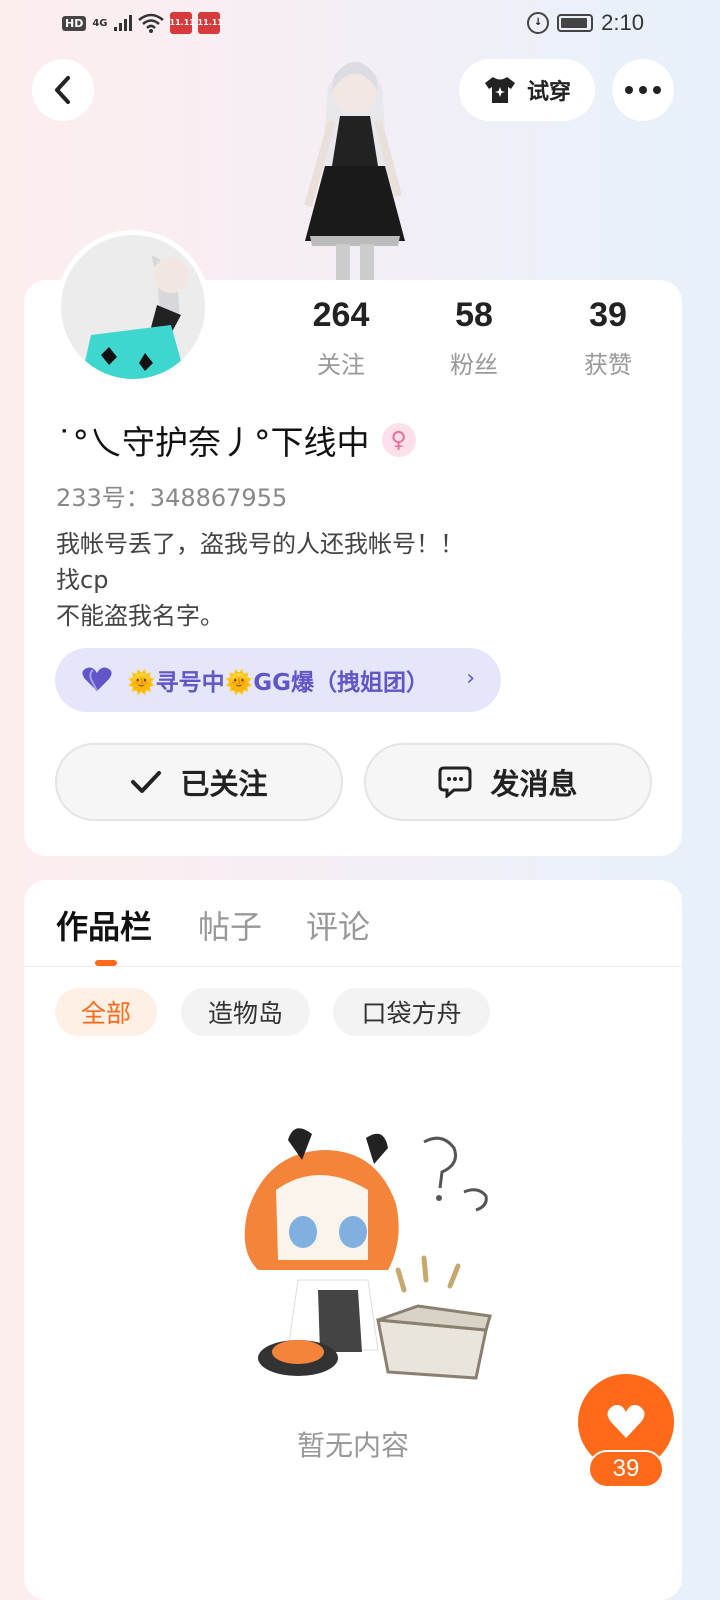 This screenshot has width=720, height=1600. I want to click on followed-button: 已关注, so click(199, 782).